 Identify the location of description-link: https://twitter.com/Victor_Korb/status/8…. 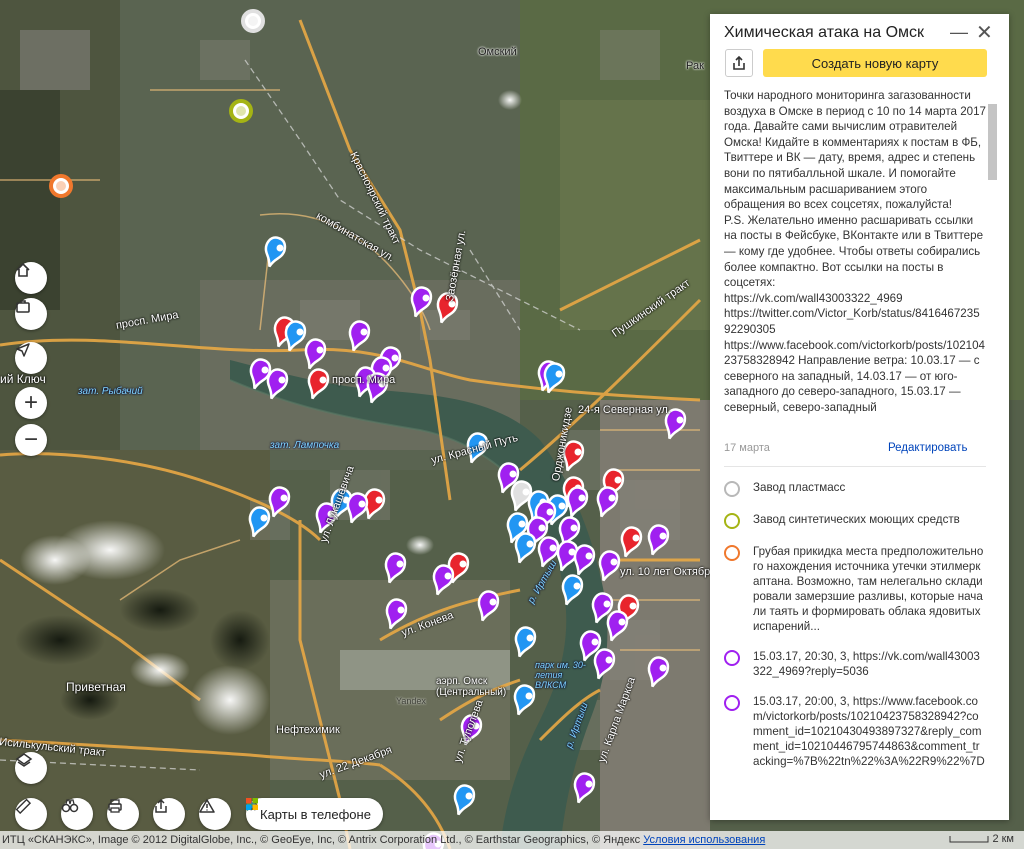
(855, 321).